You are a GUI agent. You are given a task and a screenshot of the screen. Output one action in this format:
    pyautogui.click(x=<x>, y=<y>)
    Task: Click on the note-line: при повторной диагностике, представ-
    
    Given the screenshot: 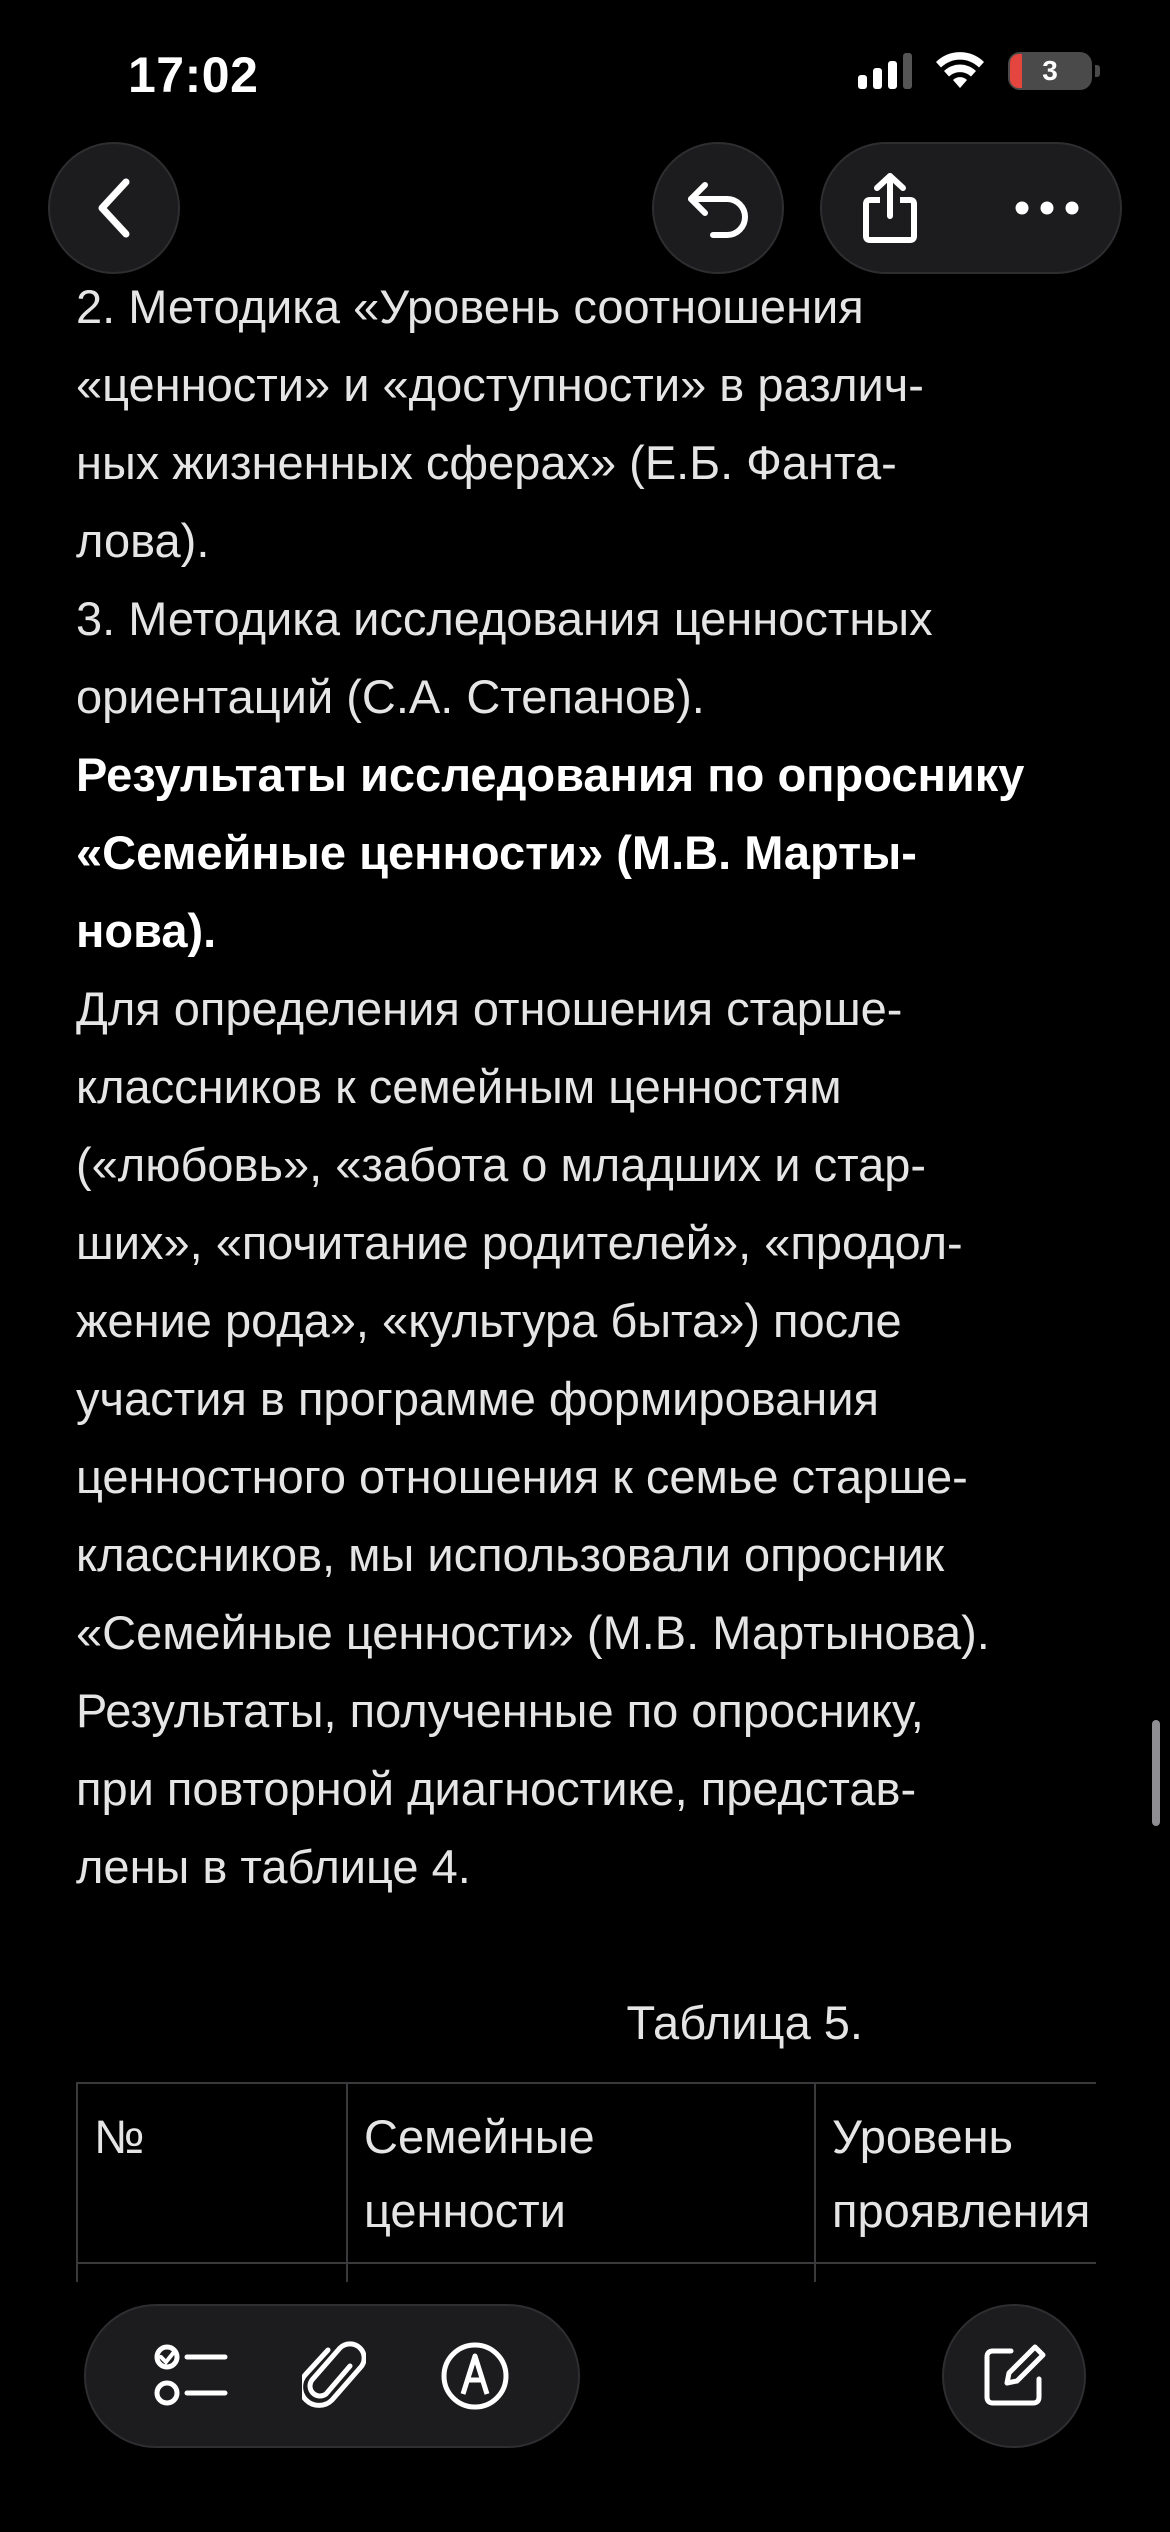 What is the action you would take?
    pyautogui.click(x=496, y=1788)
    